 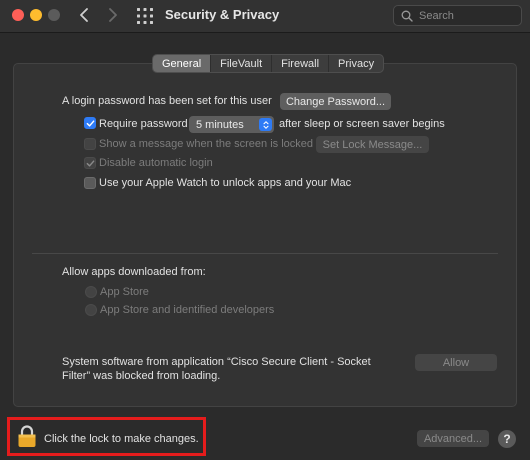 What do you see at coordinates (18, 15) in the screenshot?
I see `close-window-button` at bounding box center [18, 15].